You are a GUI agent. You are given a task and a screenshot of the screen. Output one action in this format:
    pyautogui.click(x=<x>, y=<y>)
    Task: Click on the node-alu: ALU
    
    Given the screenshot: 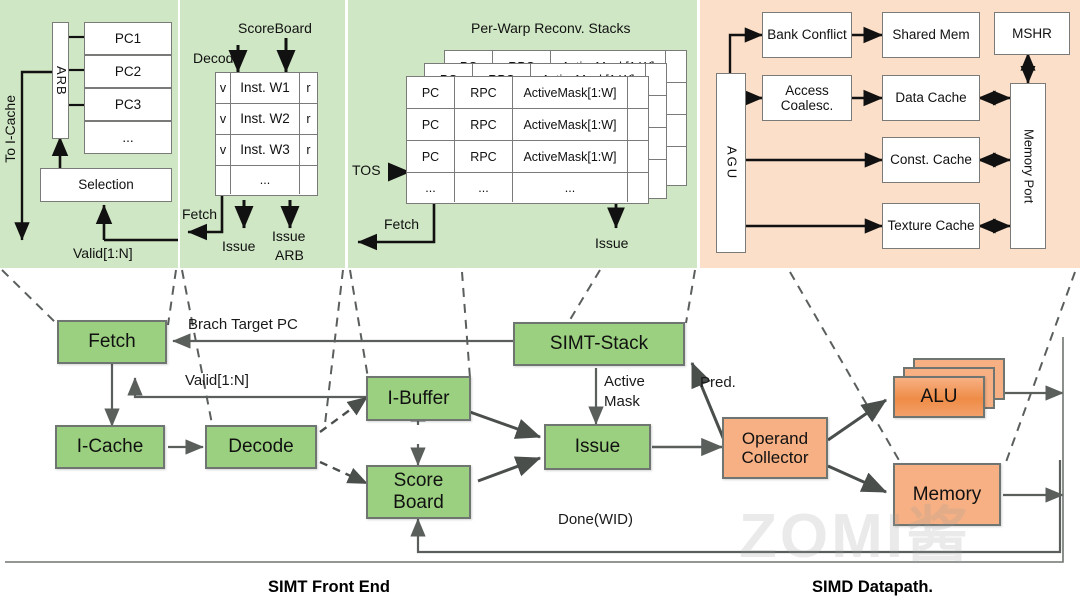 What is the action you would take?
    pyautogui.click(x=939, y=397)
    